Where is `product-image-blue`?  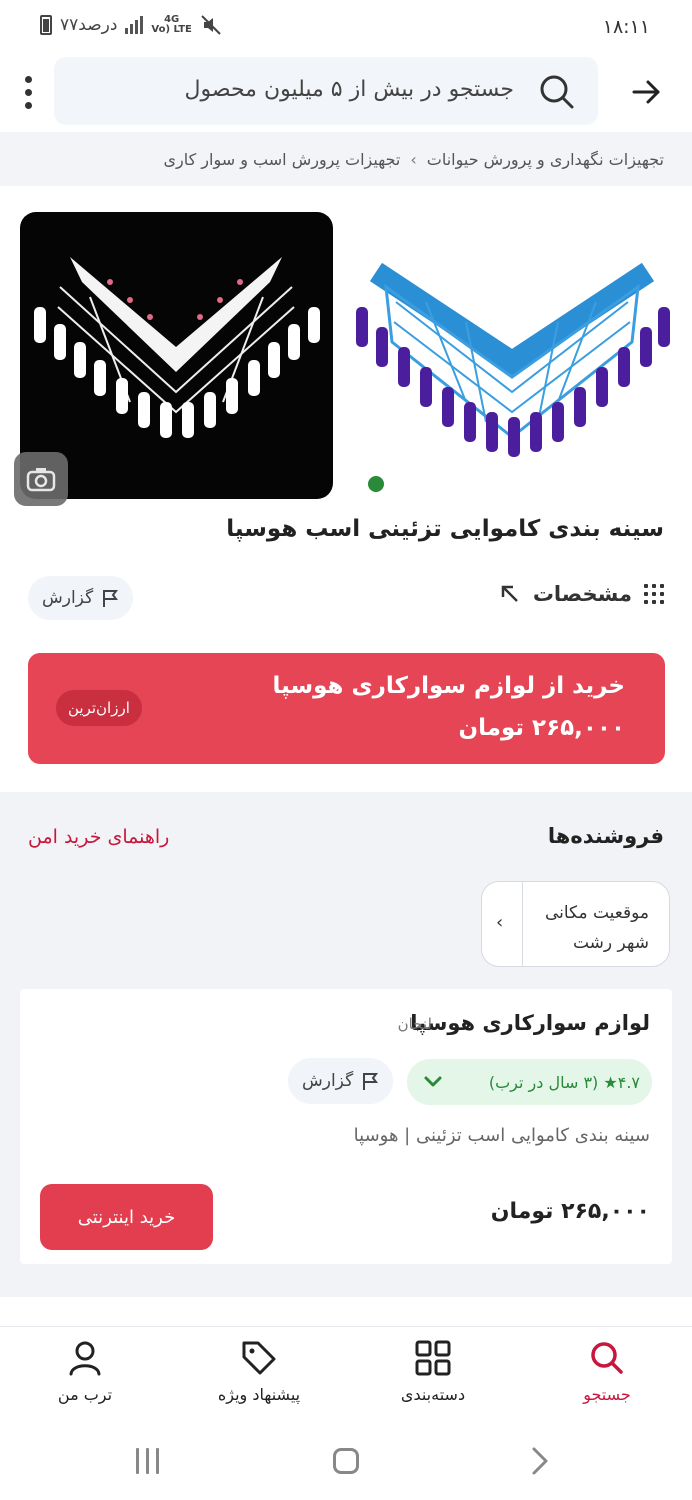
product-image-blue is located at coordinates (512, 356).